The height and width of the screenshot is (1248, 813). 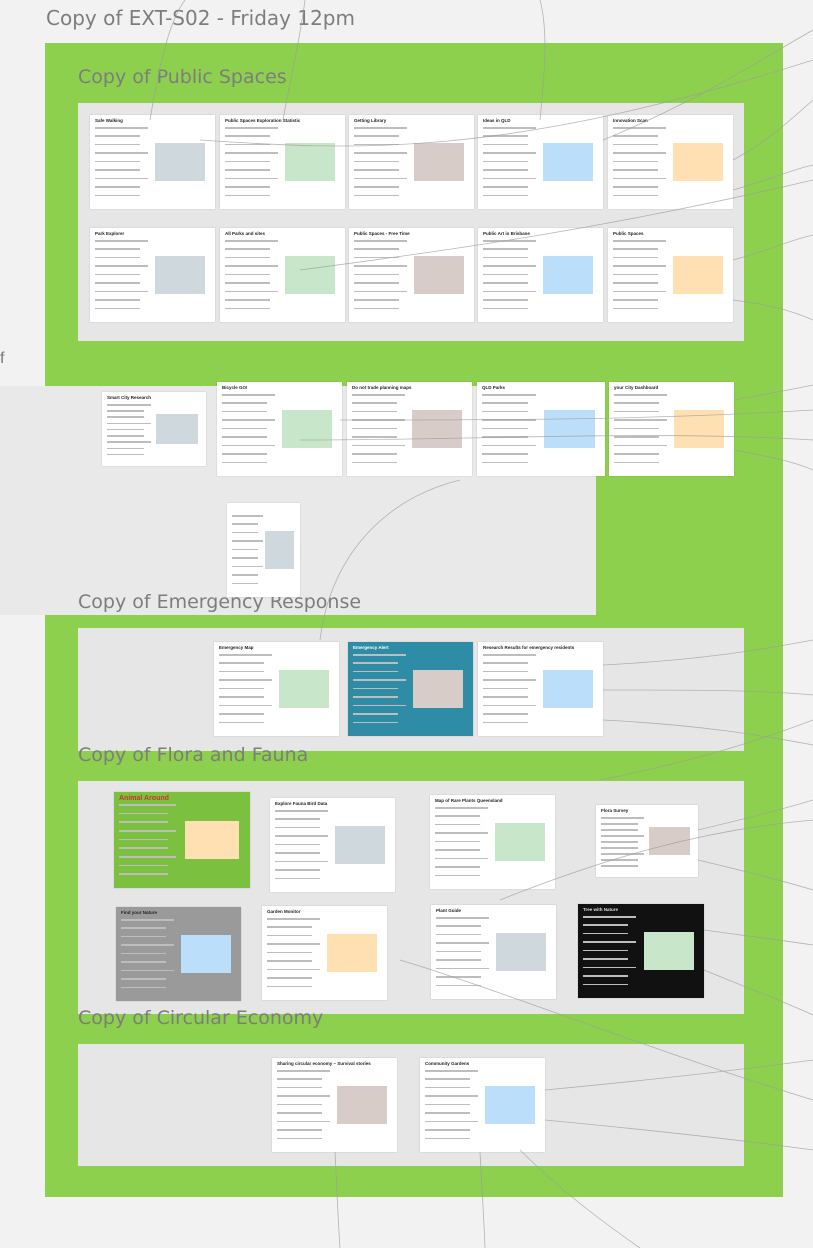 I want to click on card-bicycle-go: Bicycle GO!, so click(x=279, y=429).